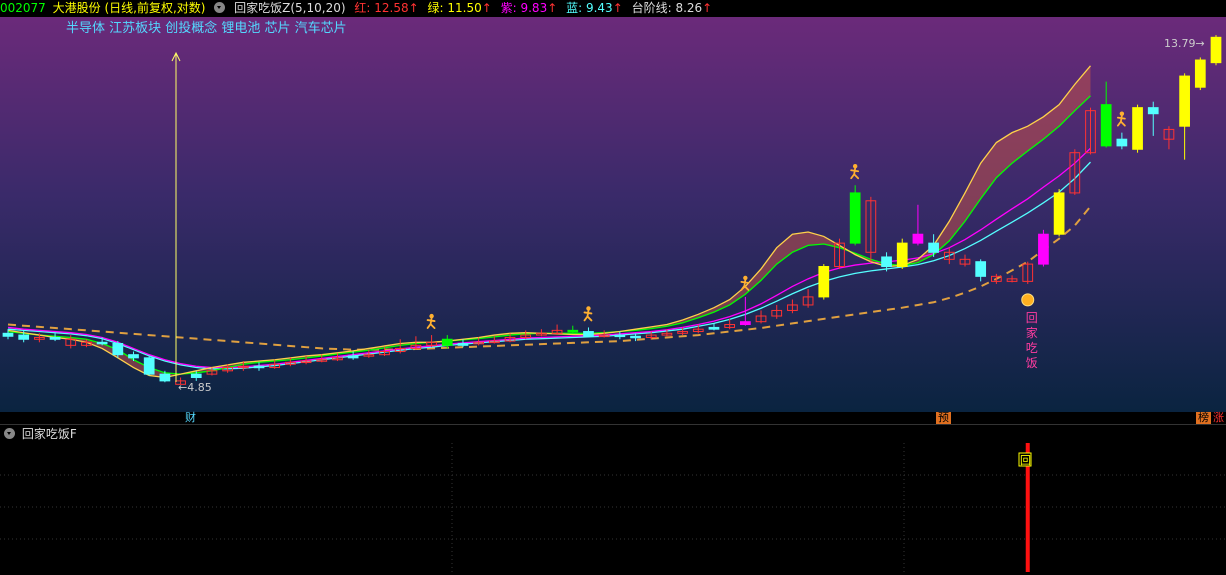  Describe the element at coordinates (552, 8) in the screenshot. I see `legend-purple-arrow: ↑` at that location.